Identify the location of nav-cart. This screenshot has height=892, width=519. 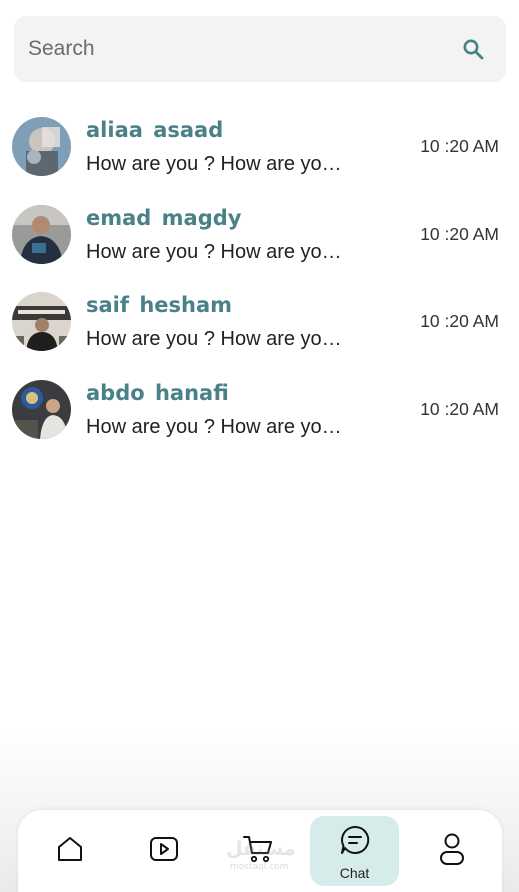
(258, 851).